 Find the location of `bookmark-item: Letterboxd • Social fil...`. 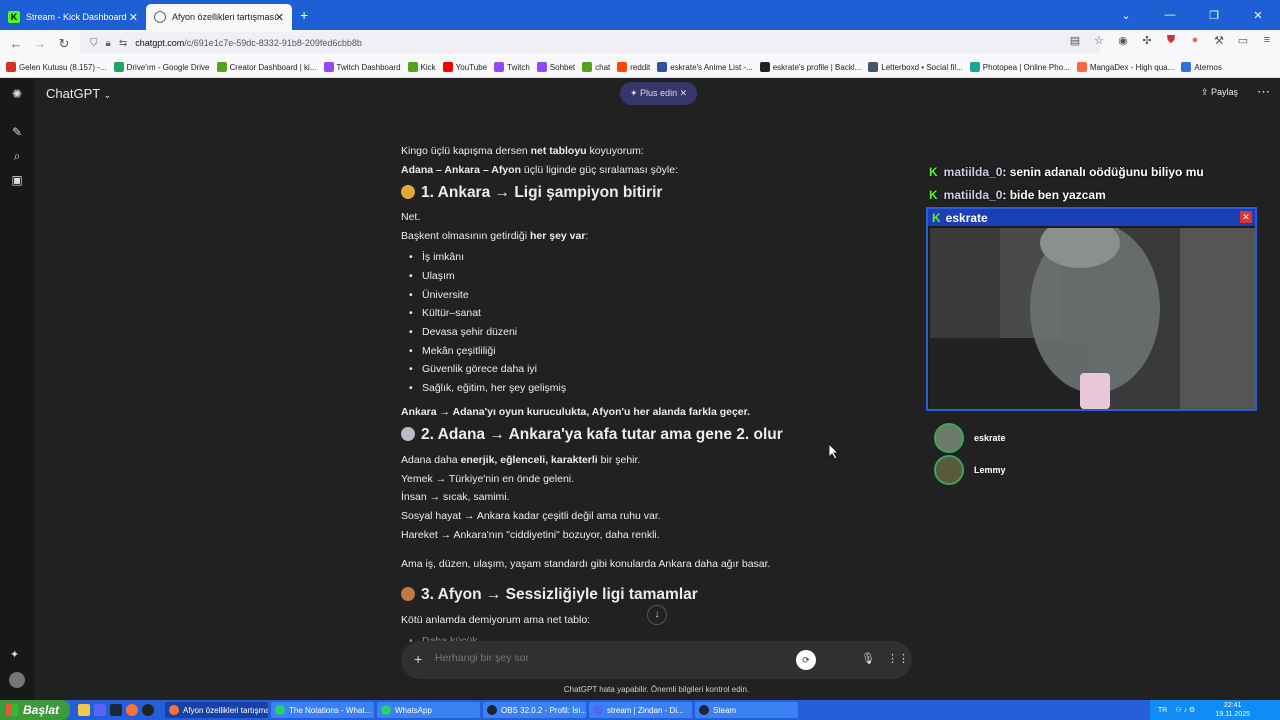

bookmark-item: Letterboxd • Social fil... is located at coordinates (915, 67).